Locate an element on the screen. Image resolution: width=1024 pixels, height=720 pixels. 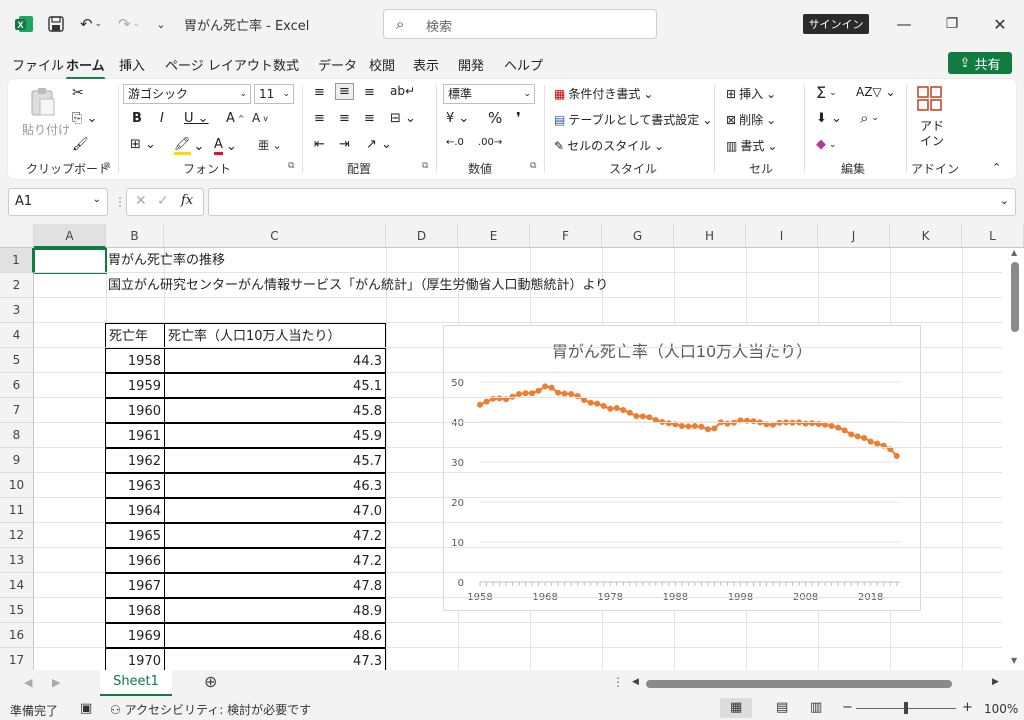
table-year-cell: 1966 is located at coordinates (135, 560).